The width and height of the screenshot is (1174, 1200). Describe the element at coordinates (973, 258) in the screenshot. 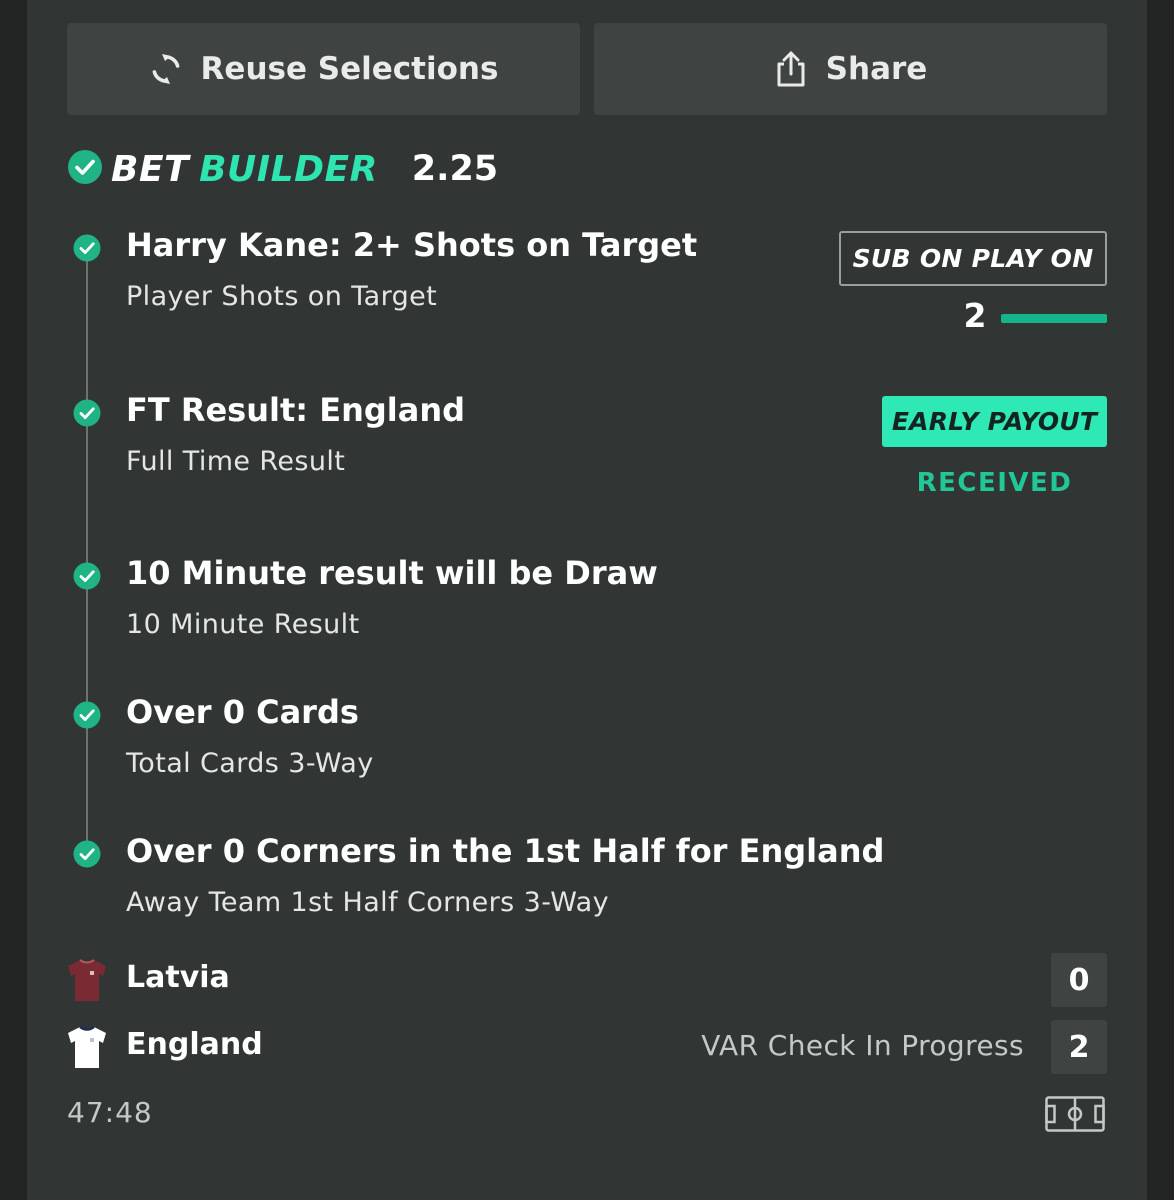

I see `sub-on-play-on-badge: SUB ON PLAY ON` at that location.